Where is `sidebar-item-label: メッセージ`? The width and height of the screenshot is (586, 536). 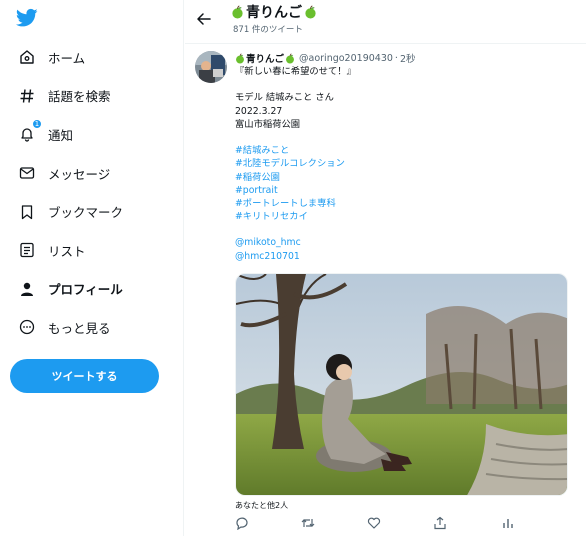
sidebar-item-label: メッセージ is located at coordinates (79, 174).